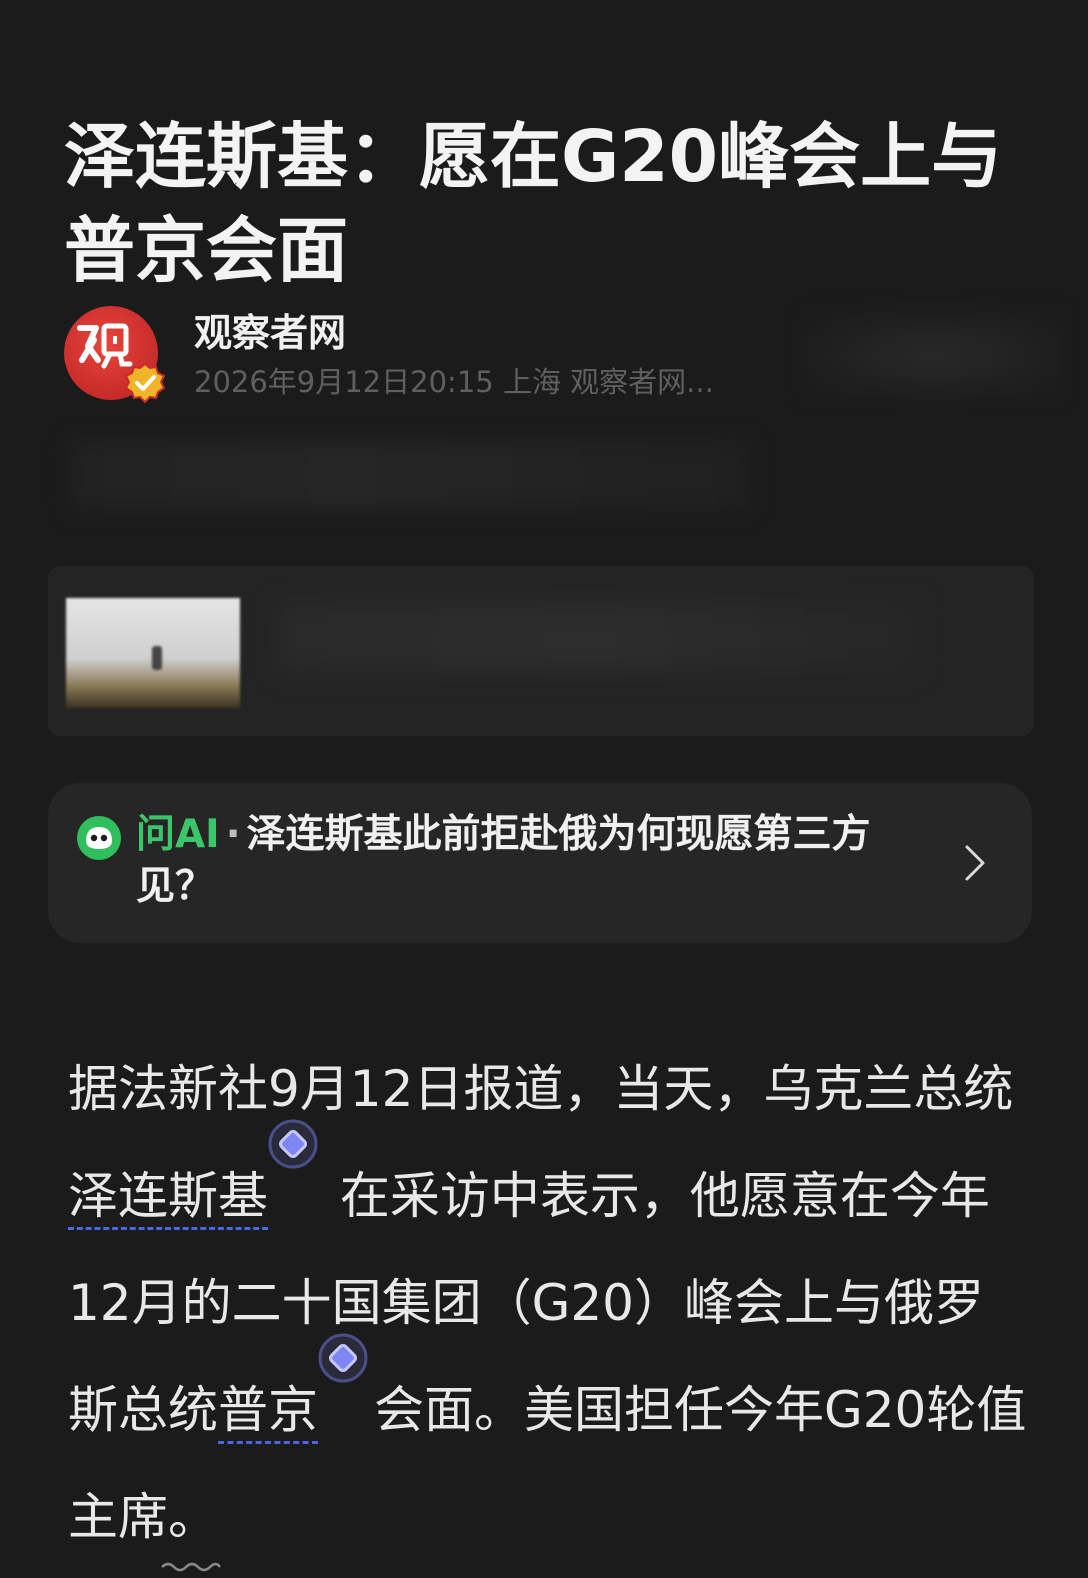  What do you see at coordinates (145, 383) in the screenshot?
I see `verified-badge-icon` at bounding box center [145, 383].